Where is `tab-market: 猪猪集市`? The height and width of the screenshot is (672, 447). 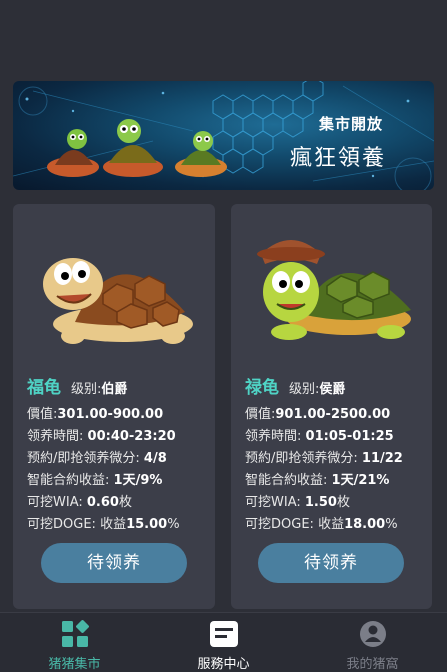
tab-market: 猪猪集市 is located at coordinates (74, 642).